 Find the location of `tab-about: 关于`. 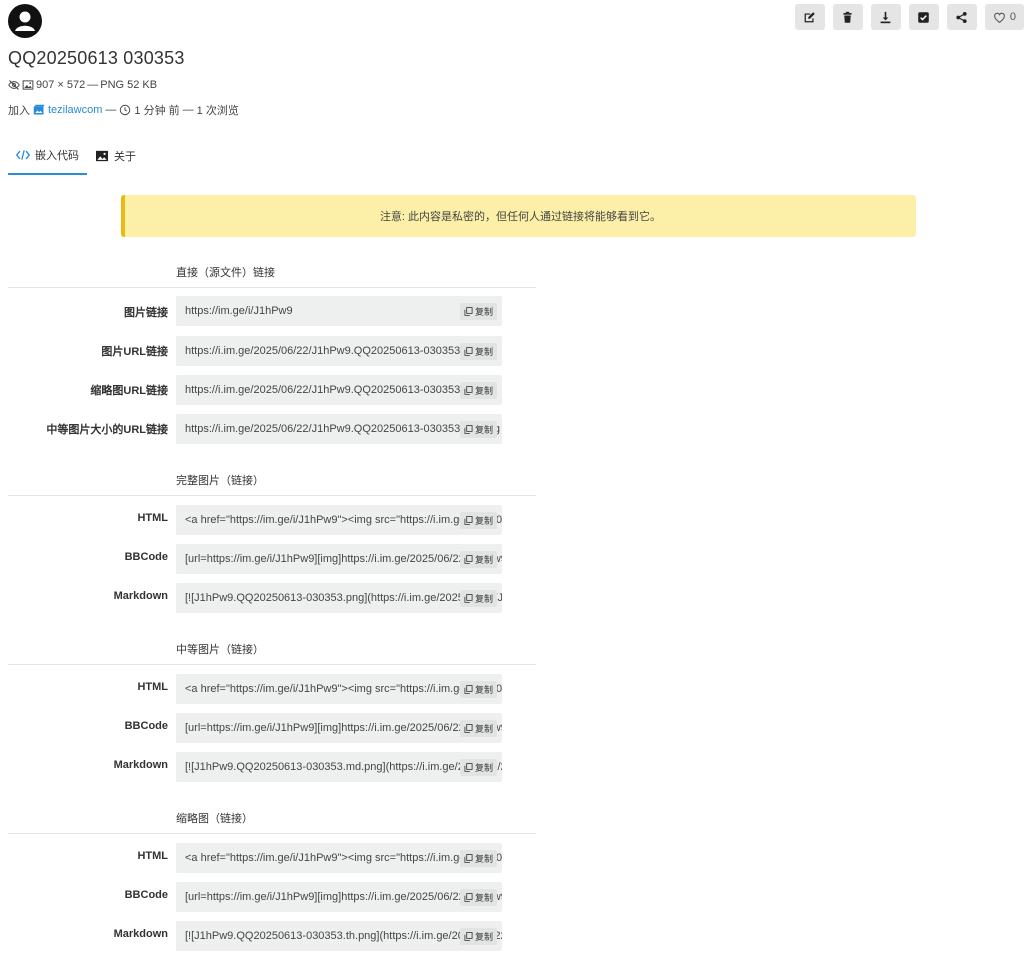

tab-about: 关于 is located at coordinates (115, 156).